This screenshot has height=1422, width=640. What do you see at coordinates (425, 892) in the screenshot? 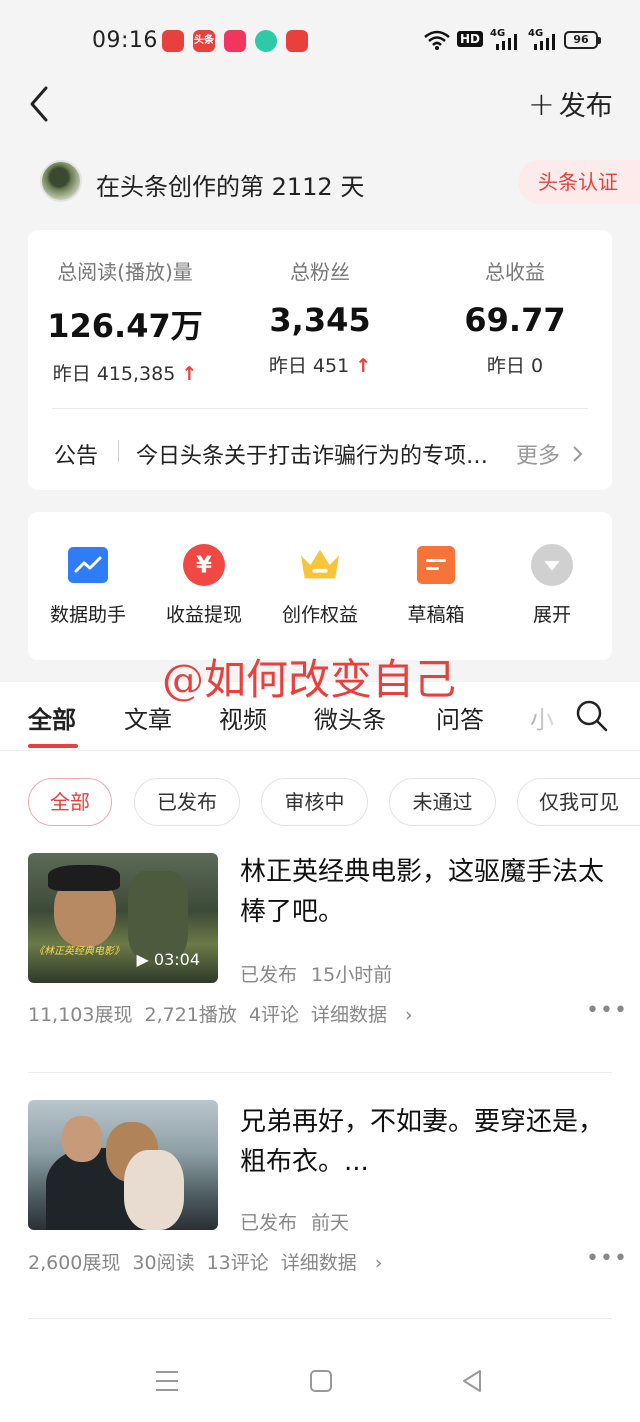
I see `article-title: 林正英经典电影，这驱魔手法太棒了吧。` at bounding box center [425, 892].